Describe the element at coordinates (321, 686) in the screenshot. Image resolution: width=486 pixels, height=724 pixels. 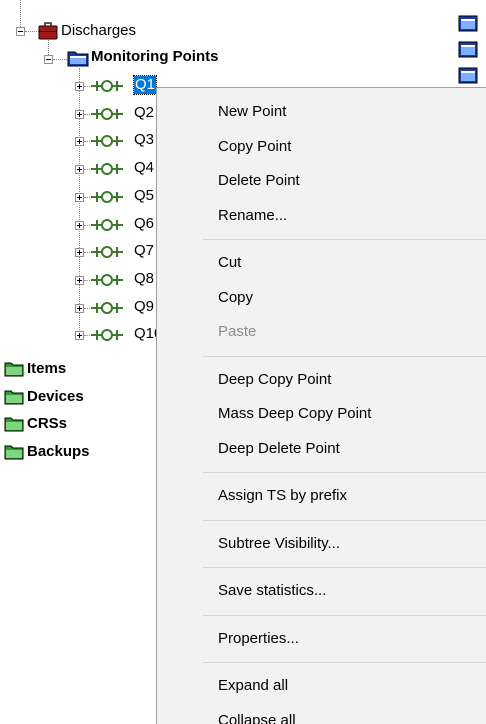
I see `menu-item-expand-all: Expand all` at that location.